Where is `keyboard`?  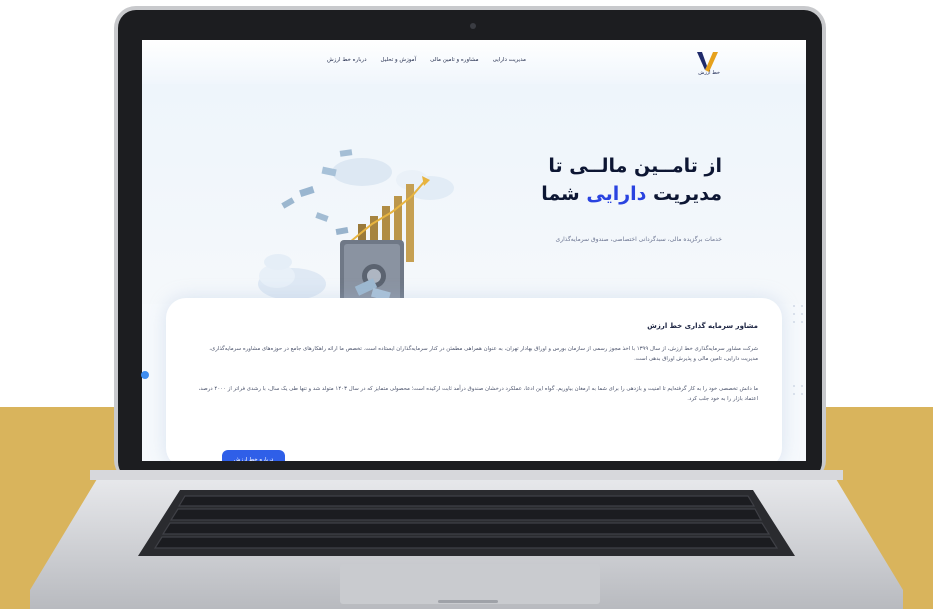
keyboard is located at coordinates (466, 523).